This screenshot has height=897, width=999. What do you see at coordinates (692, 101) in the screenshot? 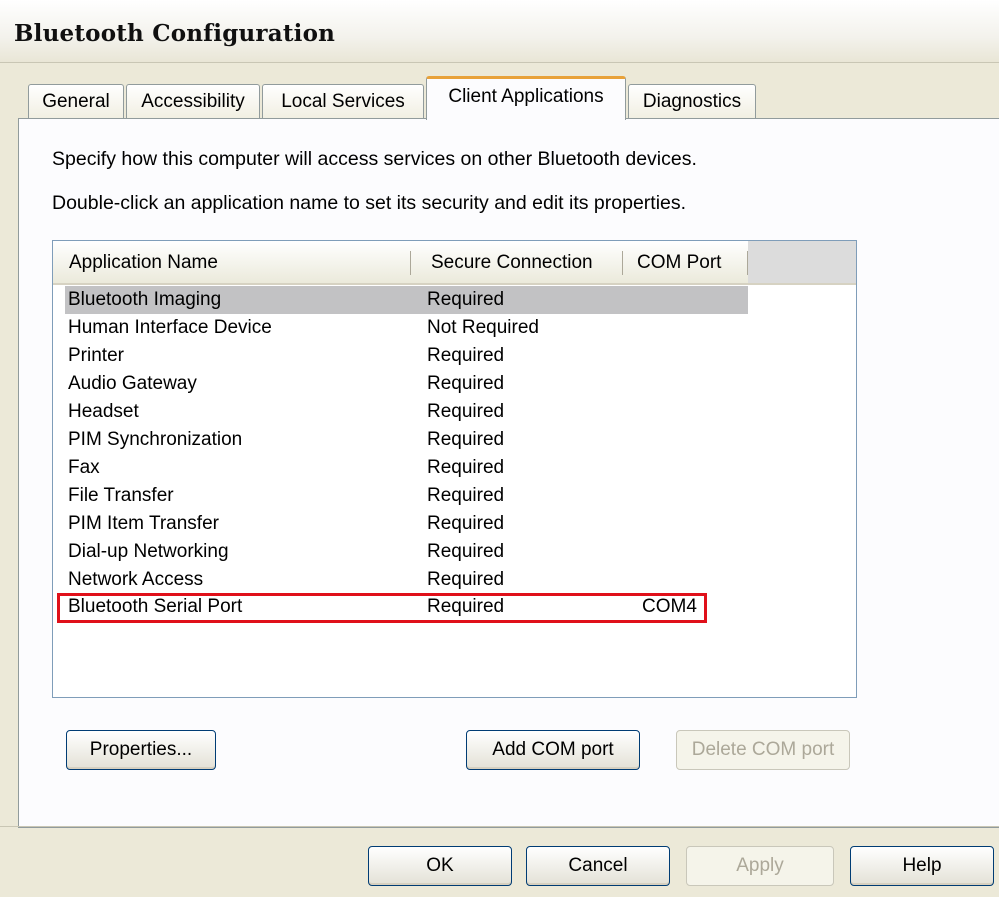
I see `tab-diagnostics: Diagnostics` at bounding box center [692, 101].